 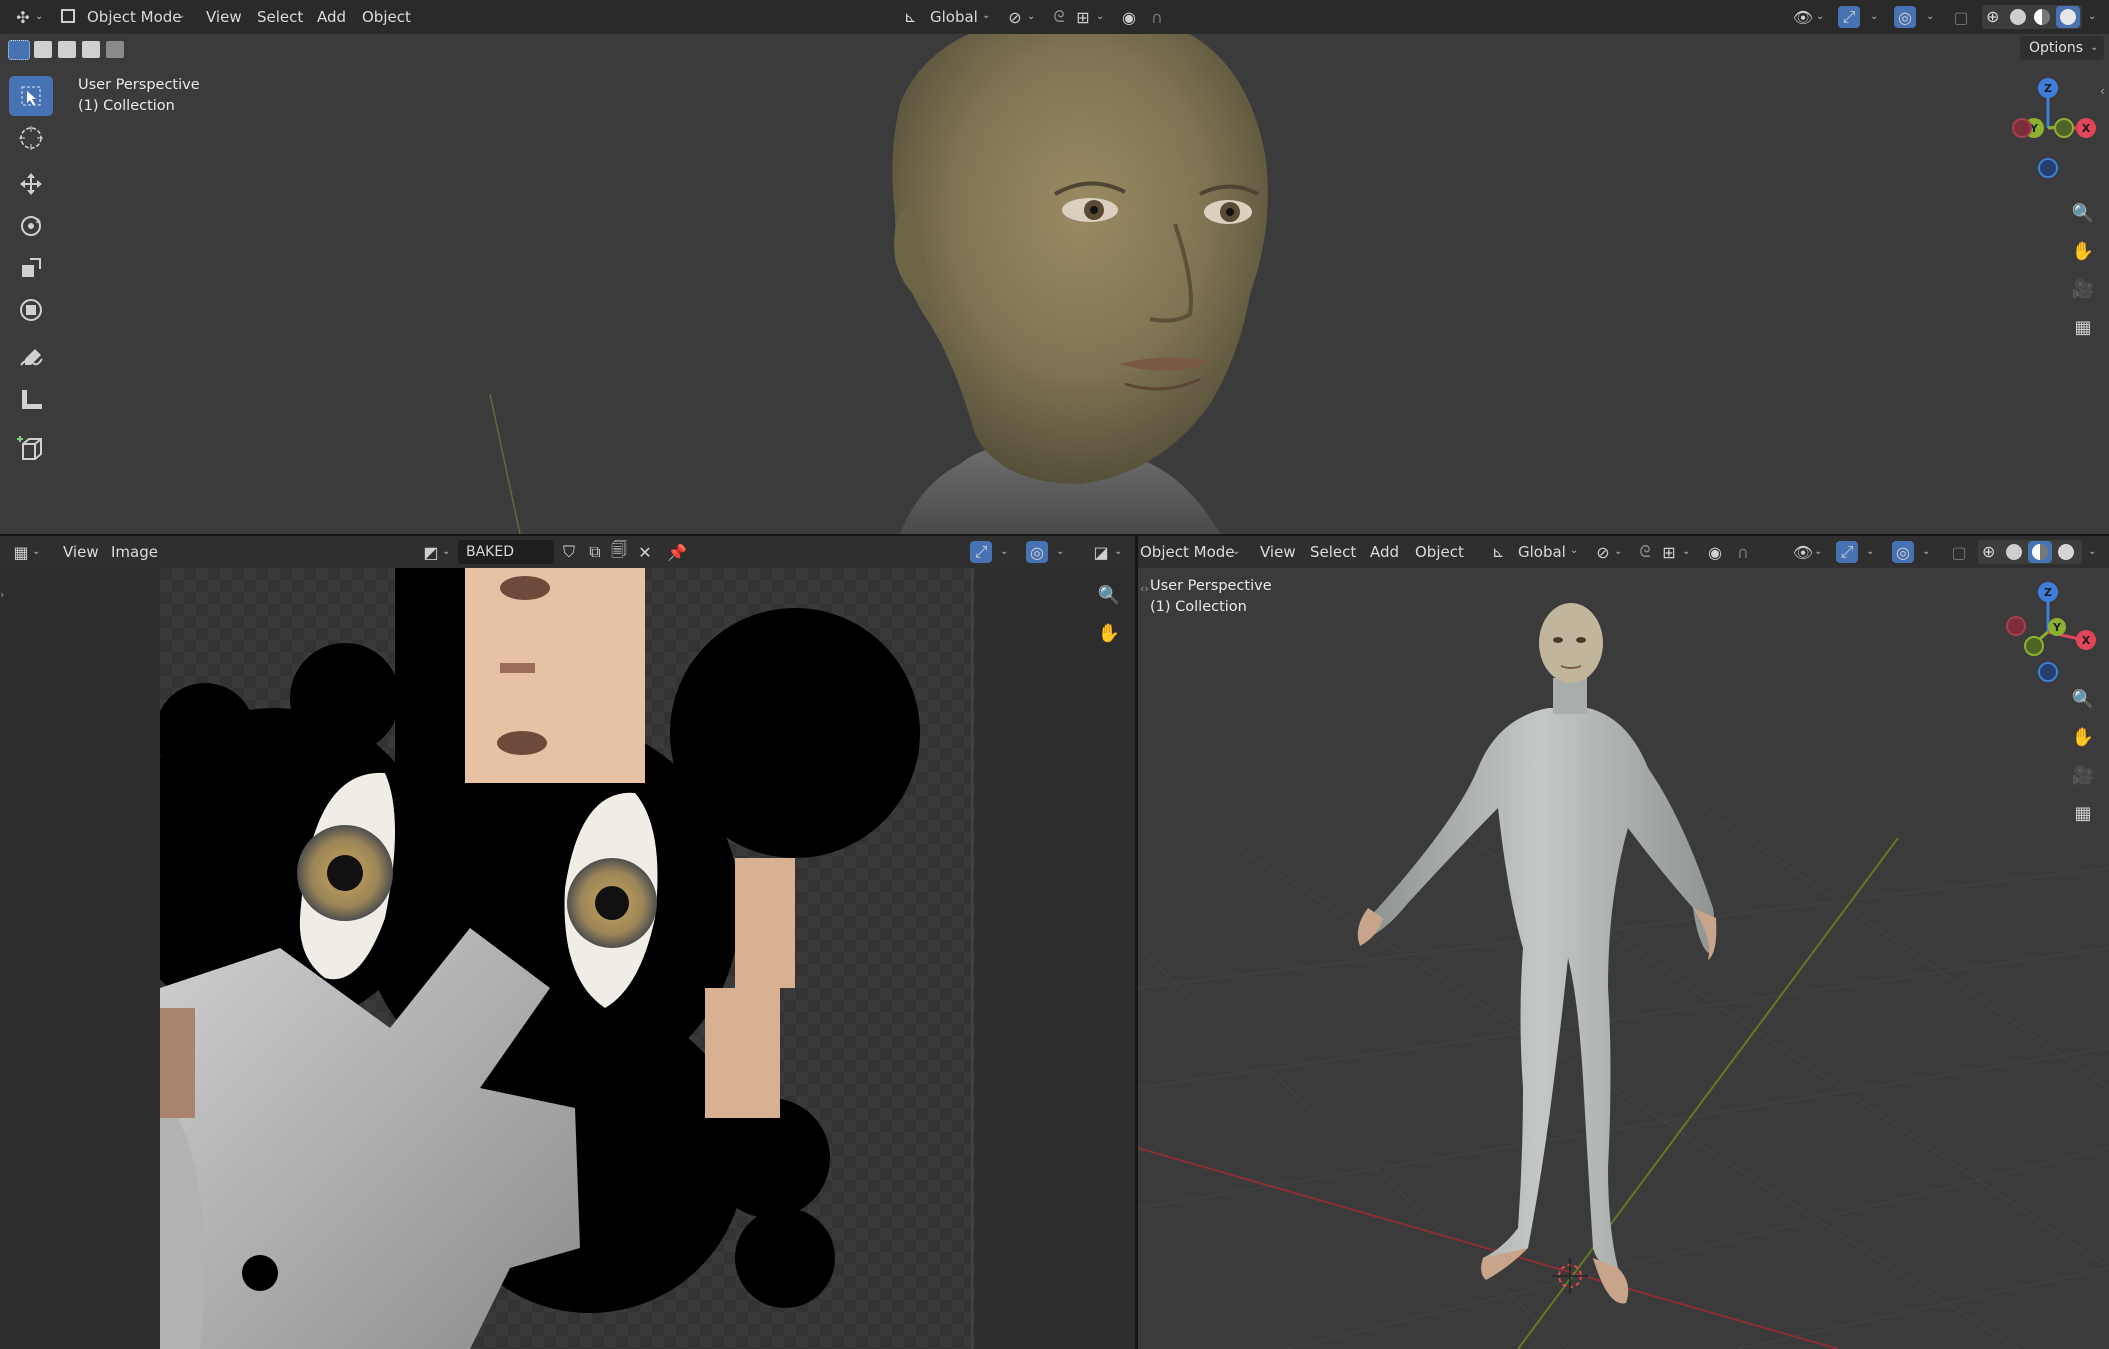 What do you see at coordinates (31, 138) in the screenshot?
I see `tool-cursor` at bounding box center [31, 138].